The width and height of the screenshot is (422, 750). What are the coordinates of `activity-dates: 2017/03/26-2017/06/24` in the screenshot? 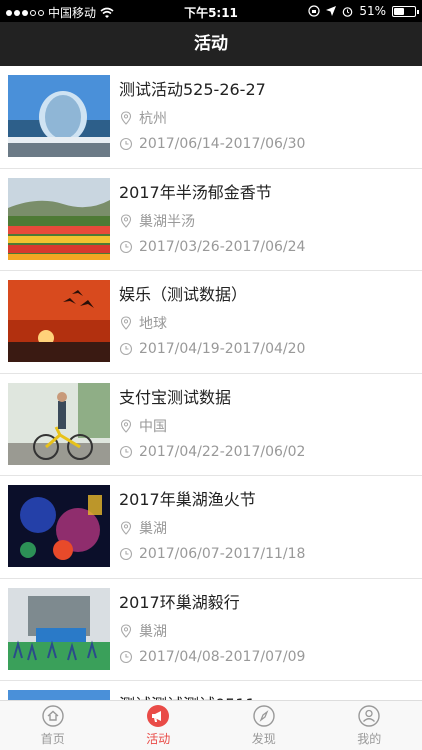 It's located at (212, 247).